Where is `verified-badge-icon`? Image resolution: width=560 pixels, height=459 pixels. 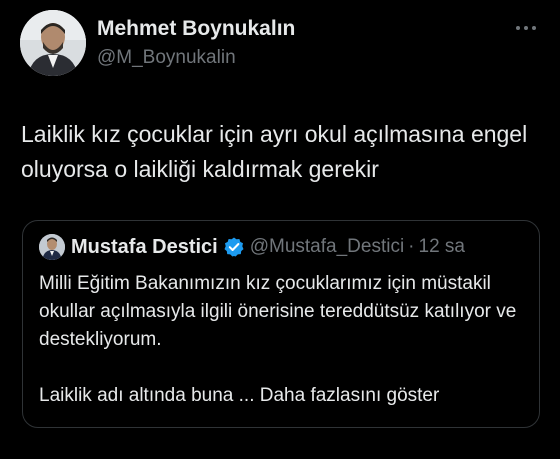
verified-badge-icon is located at coordinates (234, 247).